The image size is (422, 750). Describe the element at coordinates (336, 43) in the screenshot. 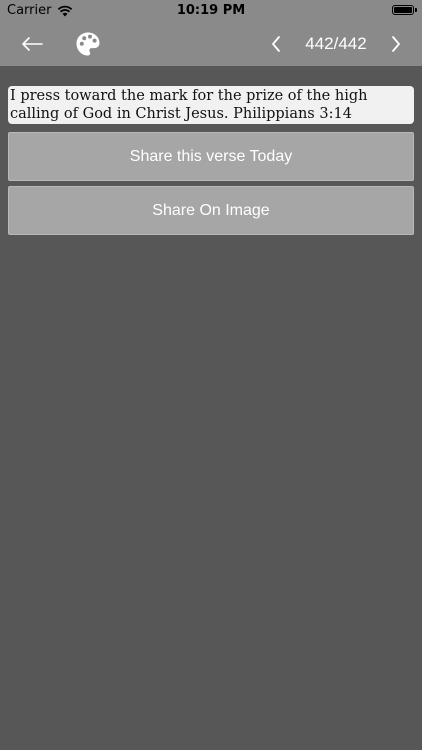

I see `verse-counter: 442/442` at that location.